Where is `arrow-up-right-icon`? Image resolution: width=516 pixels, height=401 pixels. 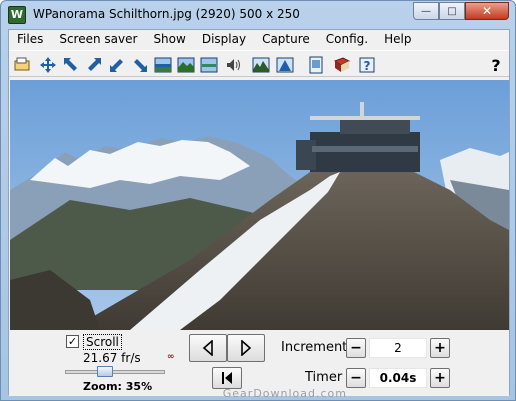
arrow-up-right-icon is located at coordinates (94, 65).